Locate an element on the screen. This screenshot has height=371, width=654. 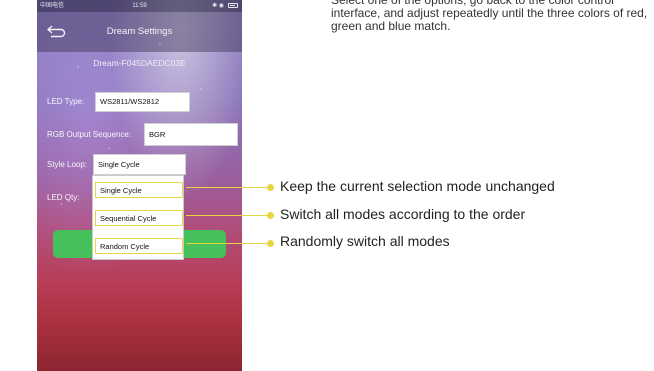
status-bar: 中国电信 11:59 ✱ ◉ is located at coordinates (139, 6).